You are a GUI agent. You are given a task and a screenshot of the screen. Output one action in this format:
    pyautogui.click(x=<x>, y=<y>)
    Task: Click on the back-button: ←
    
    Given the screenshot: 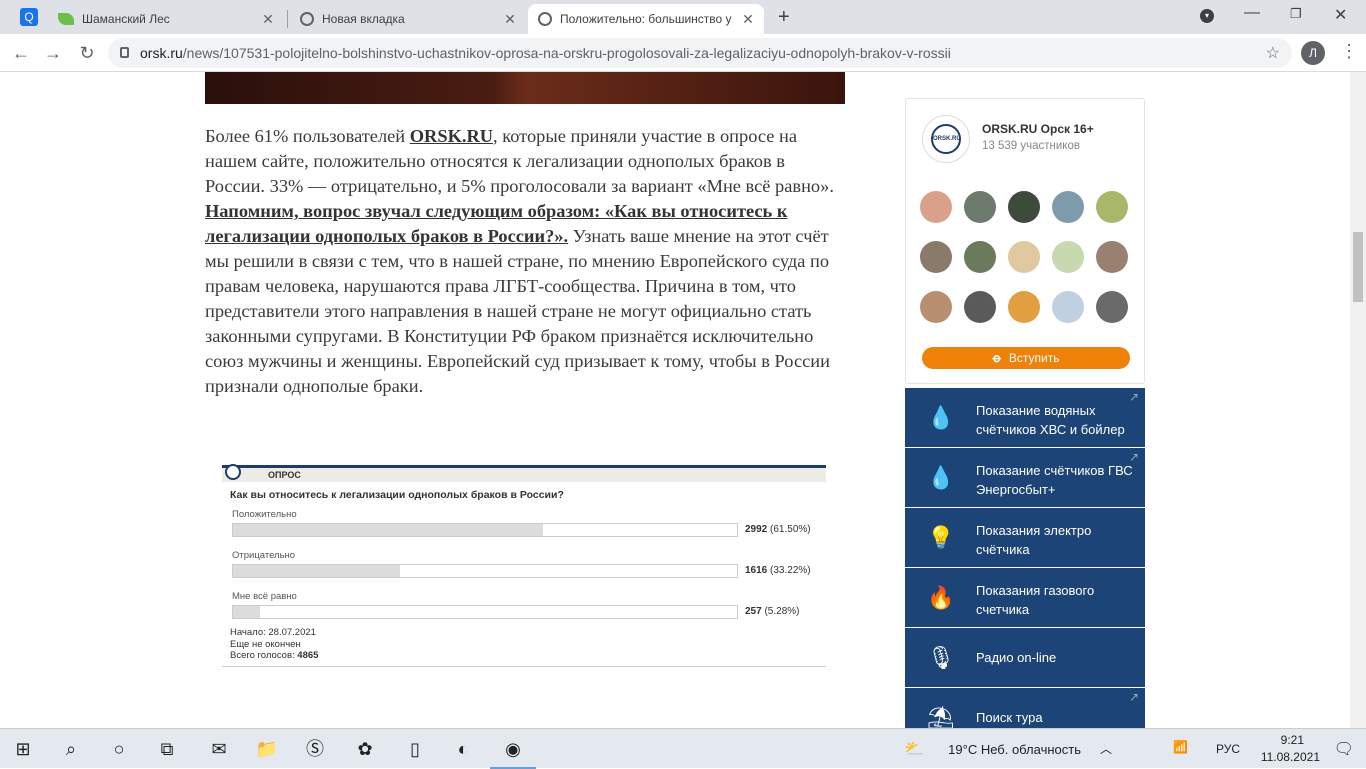 What is the action you would take?
    pyautogui.click(x=21, y=53)
    